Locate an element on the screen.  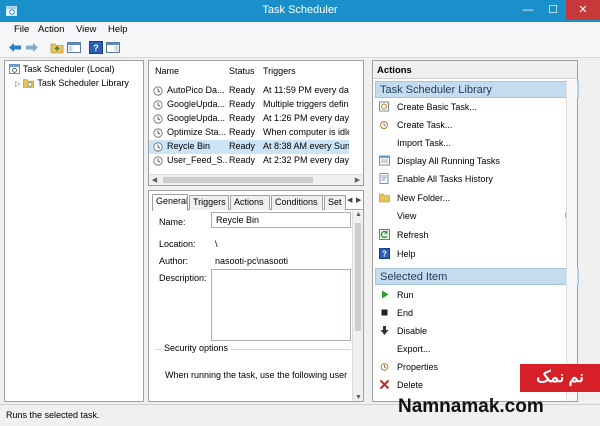
expand-arrow-icon: ▷ is located at coordinates (17, 84).